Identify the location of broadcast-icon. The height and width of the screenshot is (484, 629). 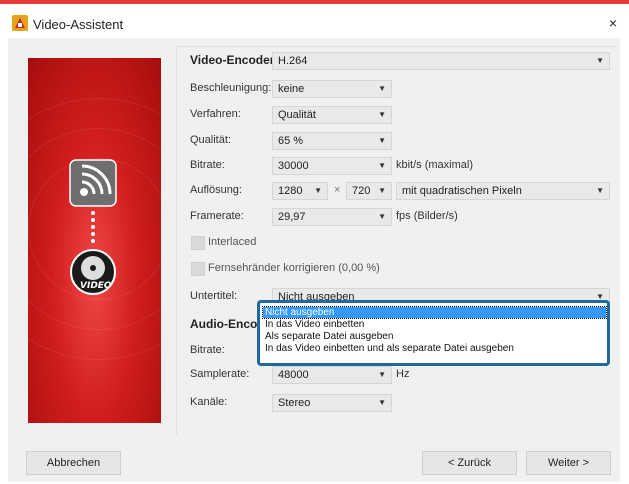
(93, 183).